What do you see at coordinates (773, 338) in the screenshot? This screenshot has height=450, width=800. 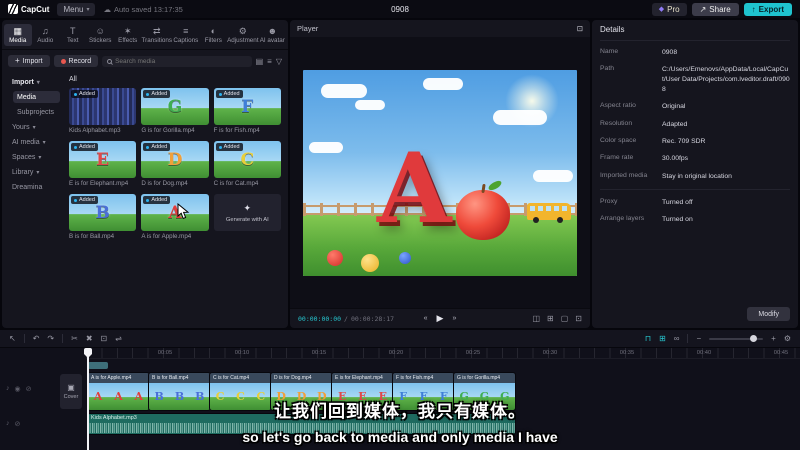 I see `zoom-in-icon: +` at bounding box center [773, 338].